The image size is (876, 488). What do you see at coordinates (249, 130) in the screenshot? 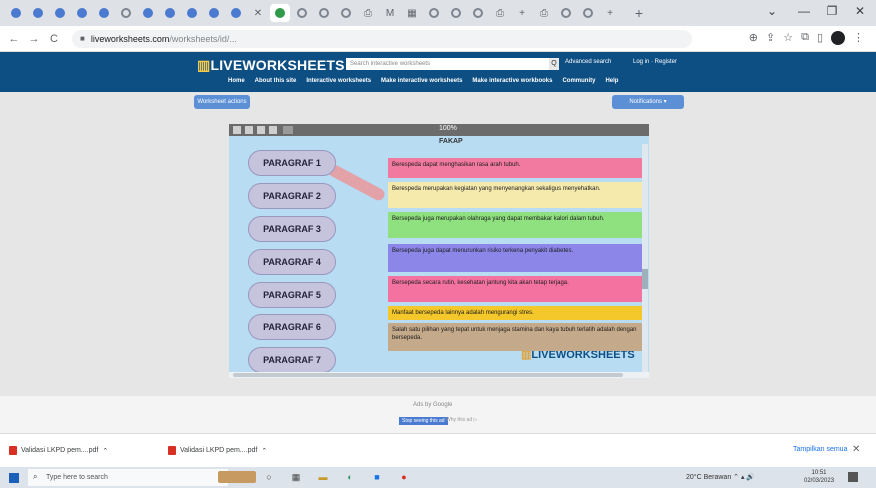
I see `tool-pencil-icon` at bounding box center [249, 130].